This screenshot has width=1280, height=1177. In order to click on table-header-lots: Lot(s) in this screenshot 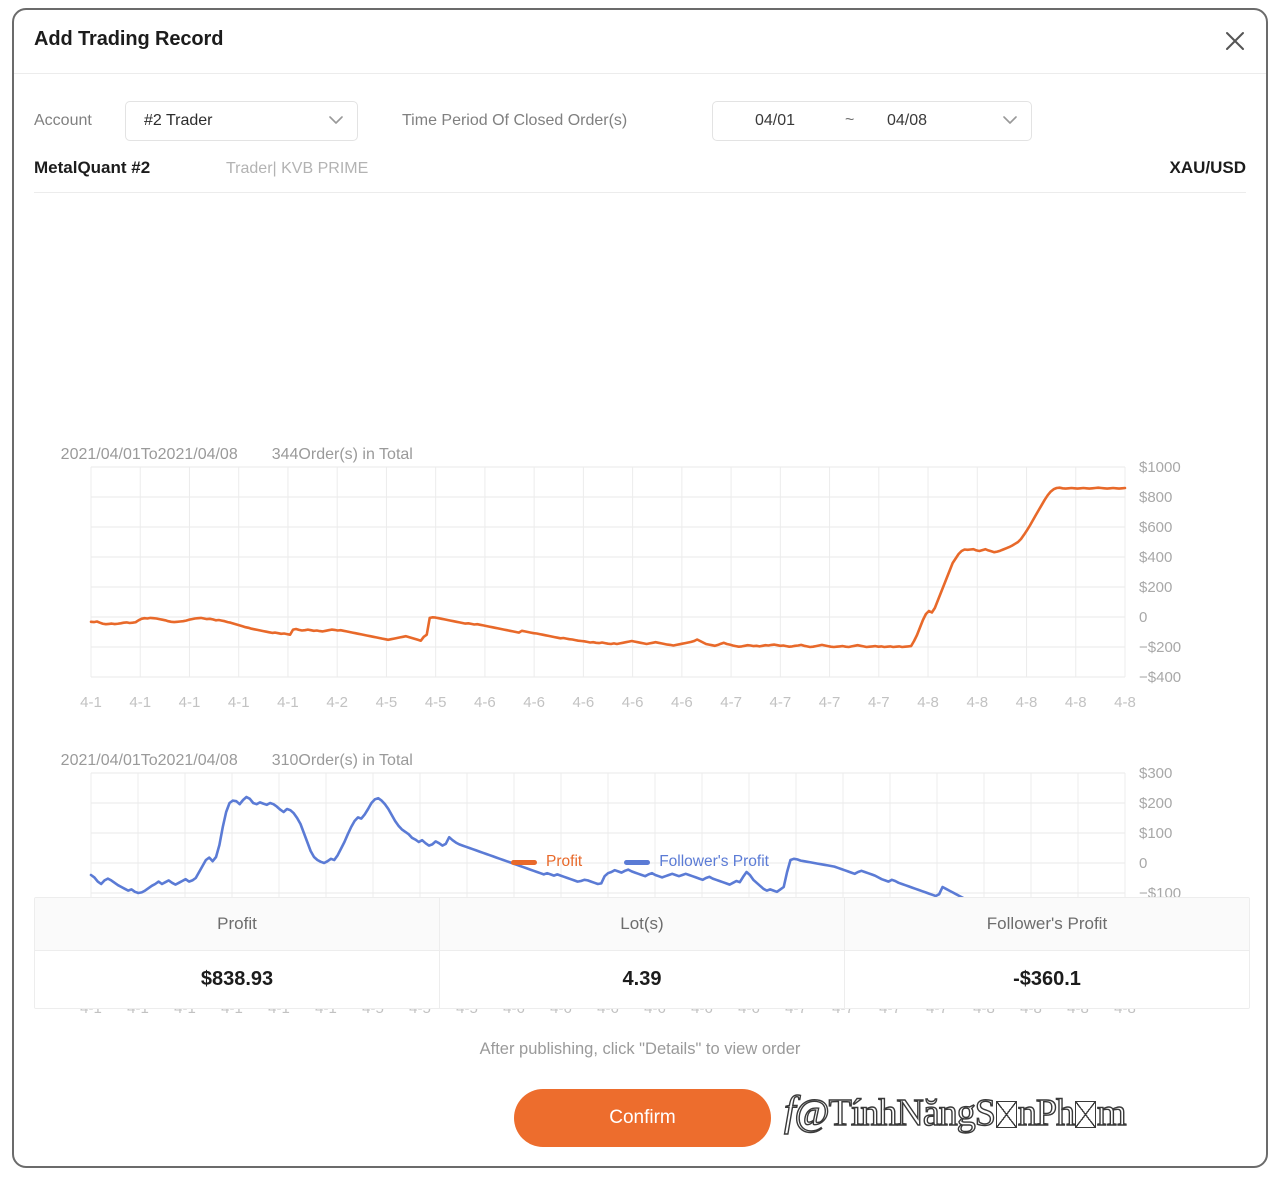, I will do `click(642, 924)`.